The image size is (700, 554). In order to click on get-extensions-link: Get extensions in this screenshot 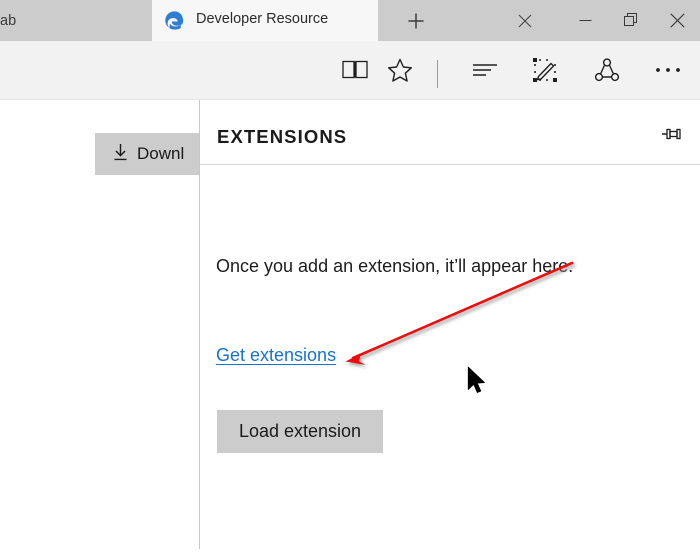, I will do `click(276, 355)`.